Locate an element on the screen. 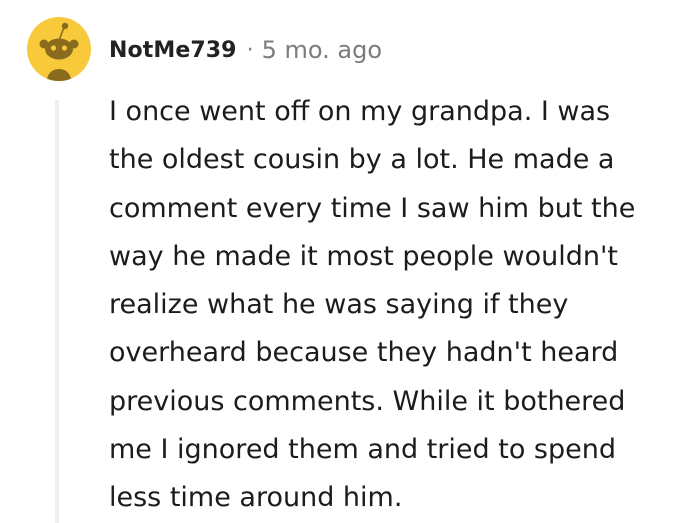 The height and width of the screenshot is (523, 700). comment-header: NotMe739 · 5 mo. ago is located at coordinates (245, 50).